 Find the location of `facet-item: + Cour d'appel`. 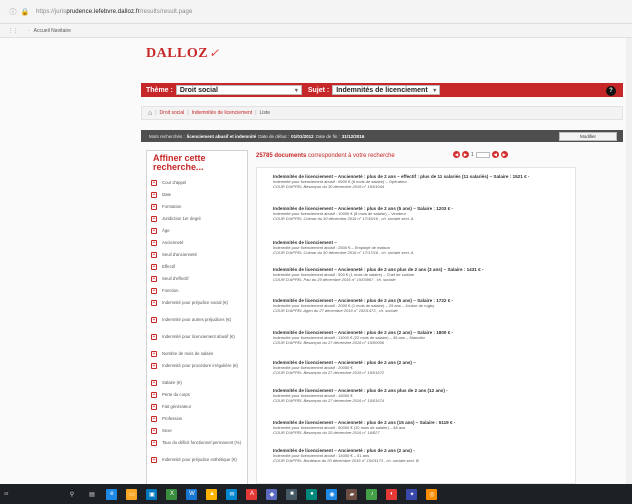

facet-item: + Cour d'appel is located at coordinates (199, 183).